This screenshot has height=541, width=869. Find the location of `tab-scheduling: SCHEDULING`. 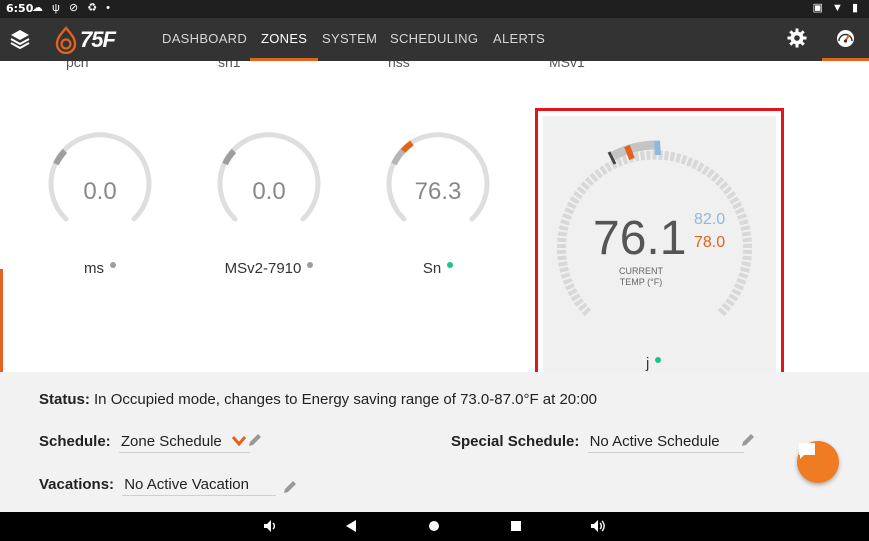

tab-scheduling: SCHEDULING is located at coordinates (434, 39).